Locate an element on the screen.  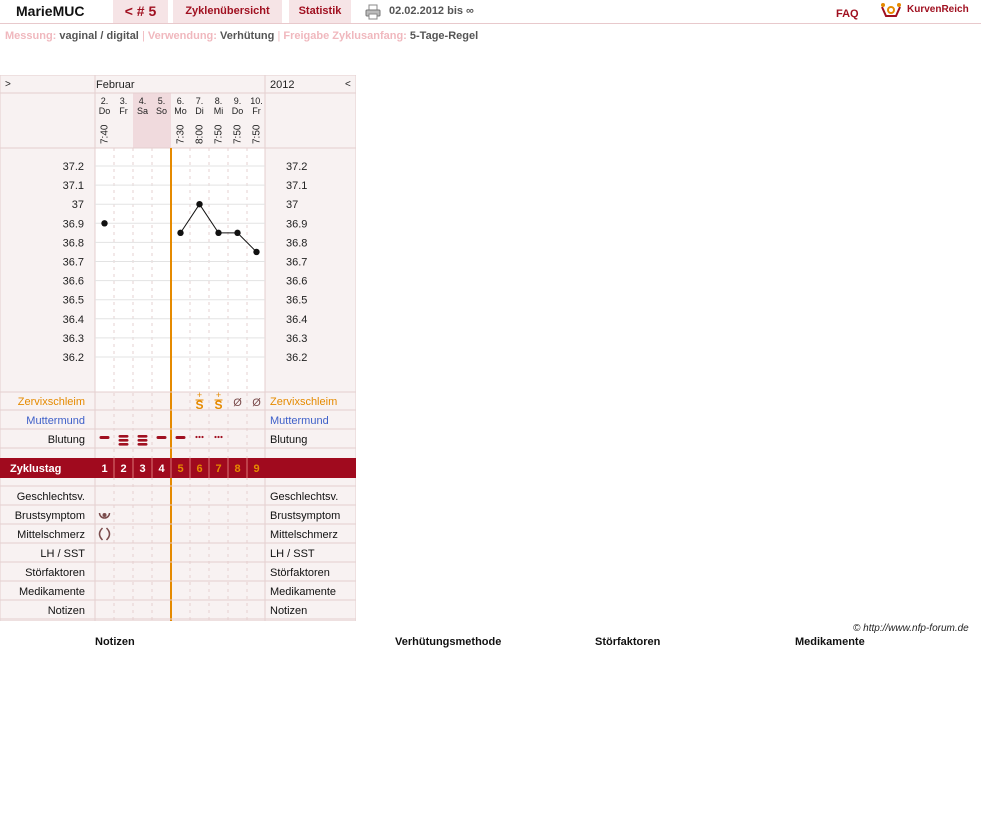
kurvenreich-logo-icon is located at coordinates (891, 11).